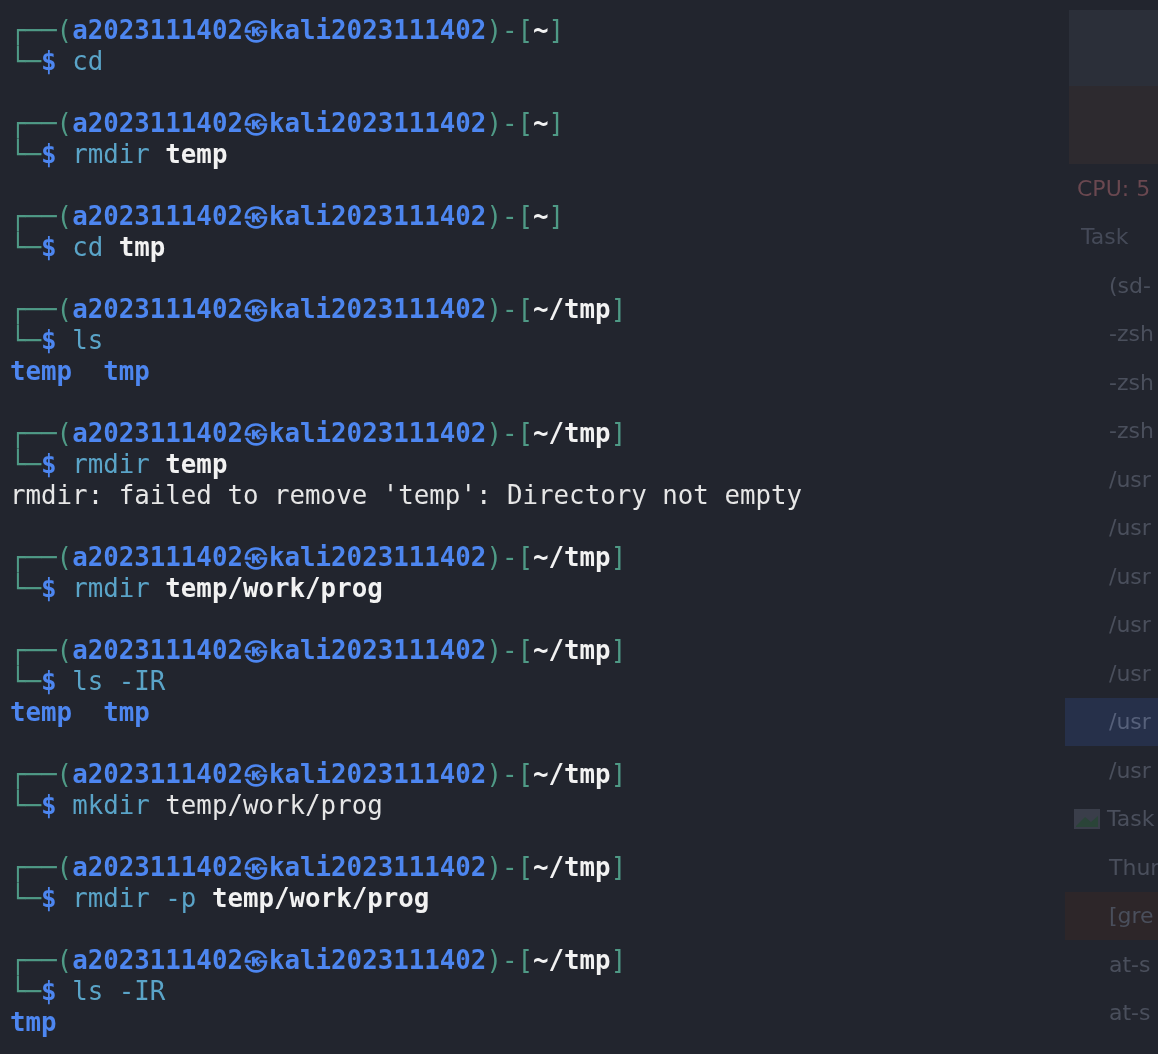 Image resolution: width=1158 pixels, height=1054 pixels. I want to click on command-line: └─$ cd, so click(57, 61).